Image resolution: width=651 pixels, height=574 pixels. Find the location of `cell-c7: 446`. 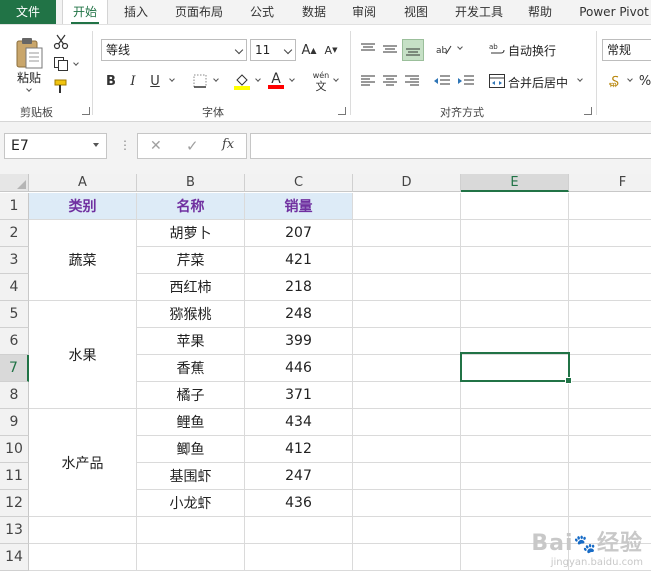

cell-c7: 446 is located at coordinates (299, 368).